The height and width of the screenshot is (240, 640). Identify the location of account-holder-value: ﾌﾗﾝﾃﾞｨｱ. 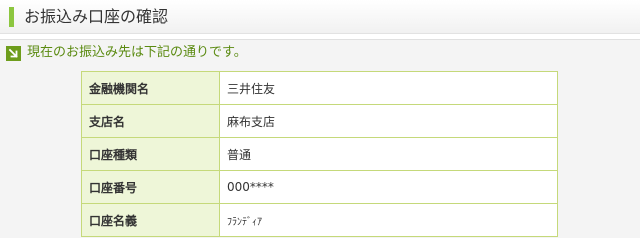
(388, 220).